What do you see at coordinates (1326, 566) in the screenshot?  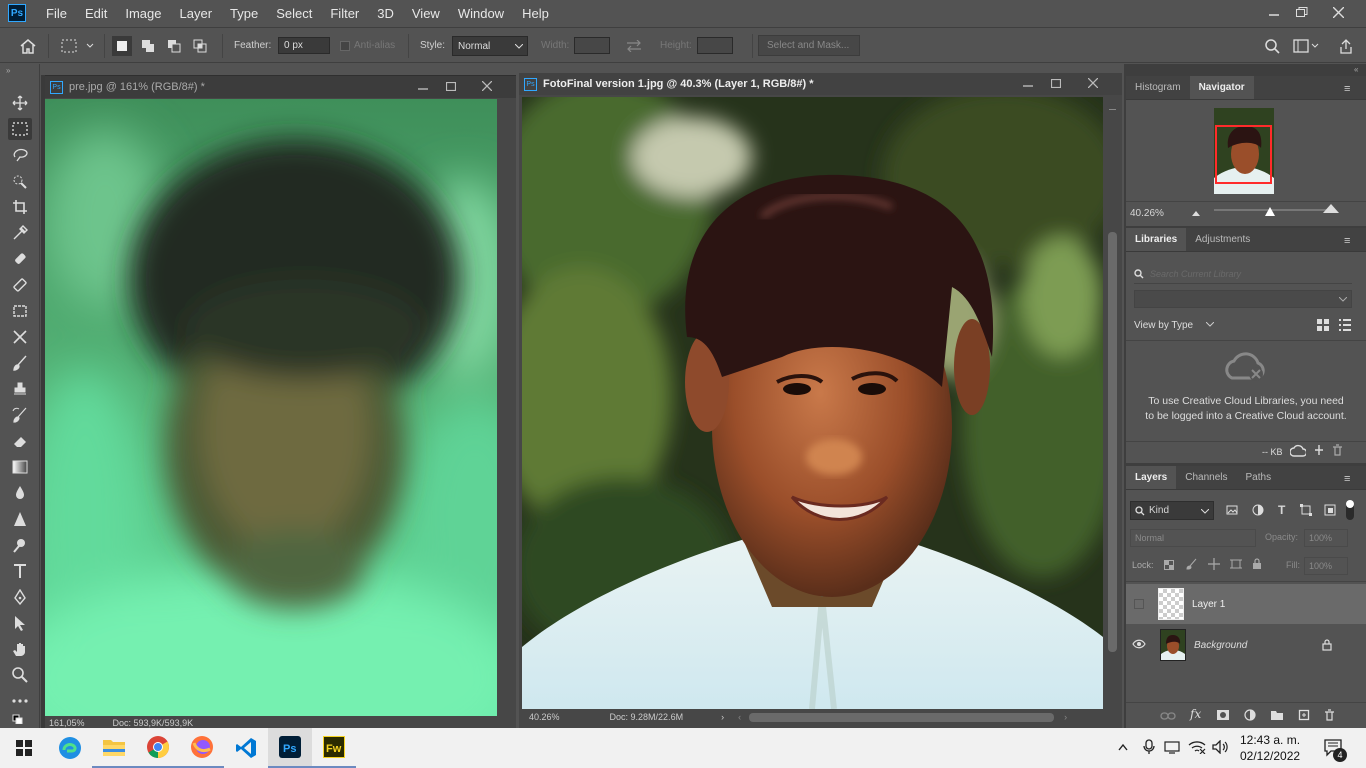 I see `fill-input: 100%` at bounding box center [1326, 566].